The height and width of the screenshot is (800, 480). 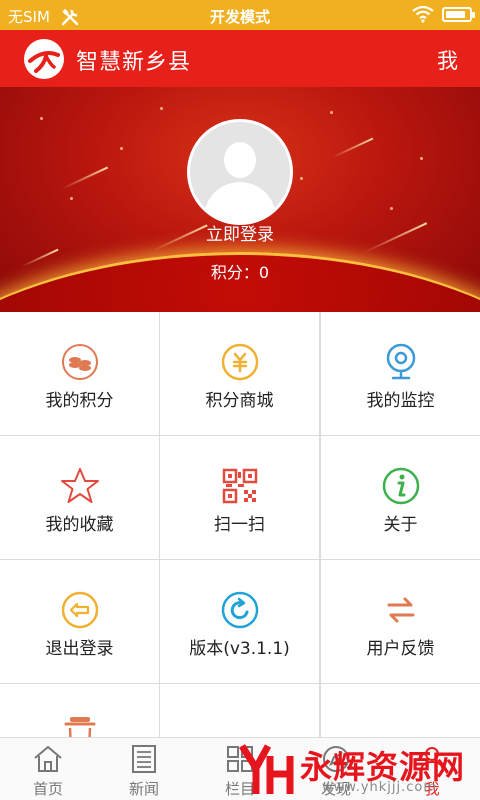 I want to click on menu-item-my-points: 我的积分, so click(x=79, y=373).